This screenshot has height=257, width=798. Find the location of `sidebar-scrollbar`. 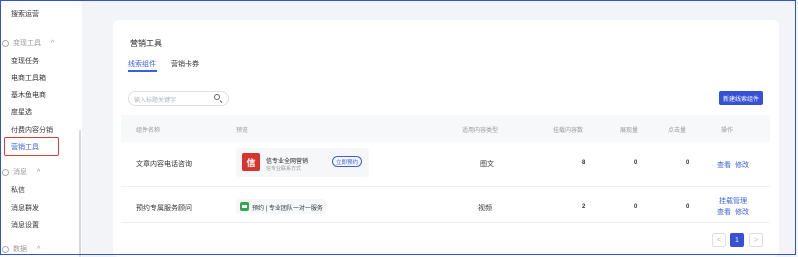

sidebar-scrollbar is located at coordinates (80, 193).